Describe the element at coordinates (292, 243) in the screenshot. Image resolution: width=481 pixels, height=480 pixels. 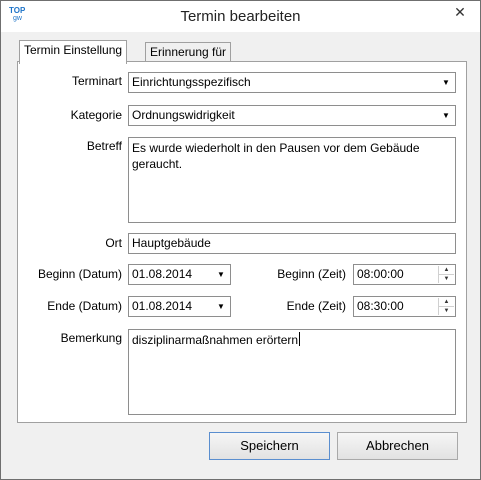
I see `ort-input: Hauptgebäude` at that location.